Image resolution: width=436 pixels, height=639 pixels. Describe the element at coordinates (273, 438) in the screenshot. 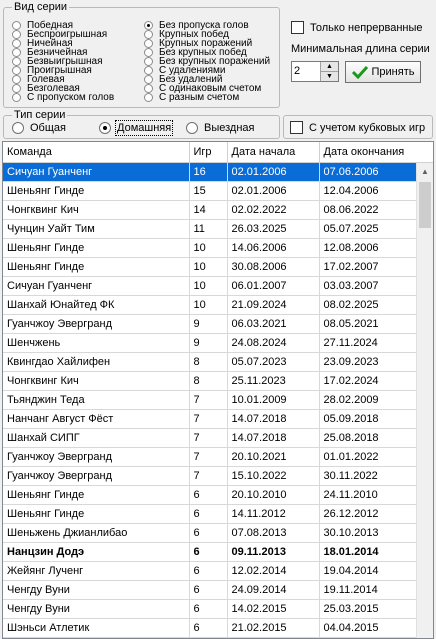

I see `cell-start-date: 14.07.2018` at that location.